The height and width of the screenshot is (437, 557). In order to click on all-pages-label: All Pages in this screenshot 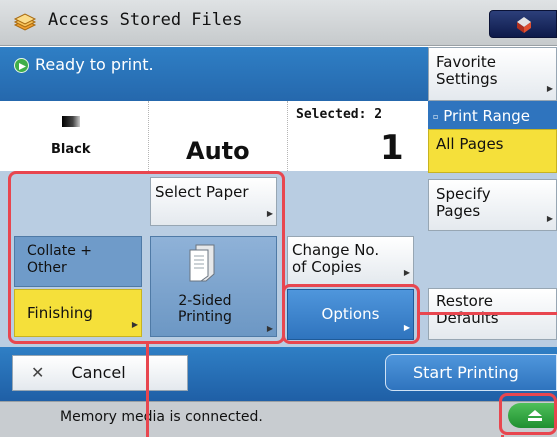, I will do `click(470, 144)`.